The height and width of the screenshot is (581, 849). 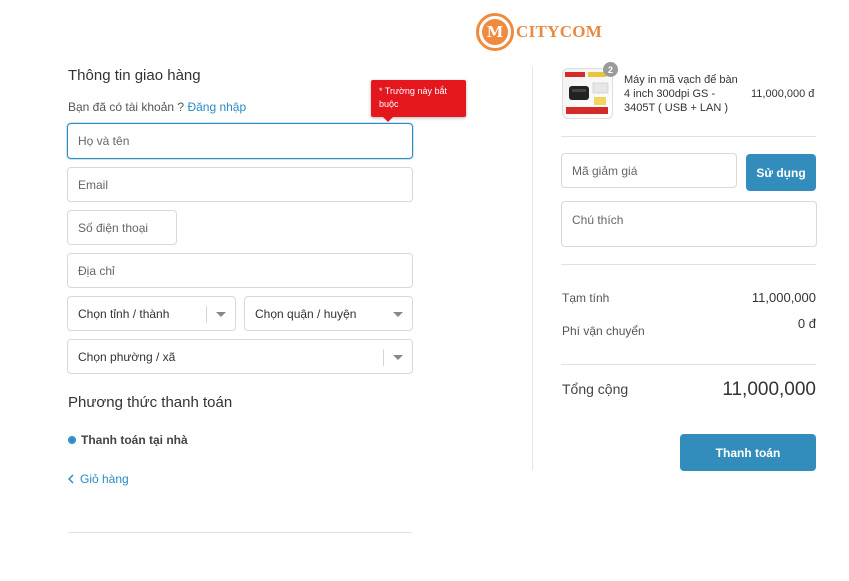 What do you see at coordinates (126, 107) in the screenshot?
I see `account-prompt: Bạn đã có tài khoản ?` at bounding box center [126, 107].